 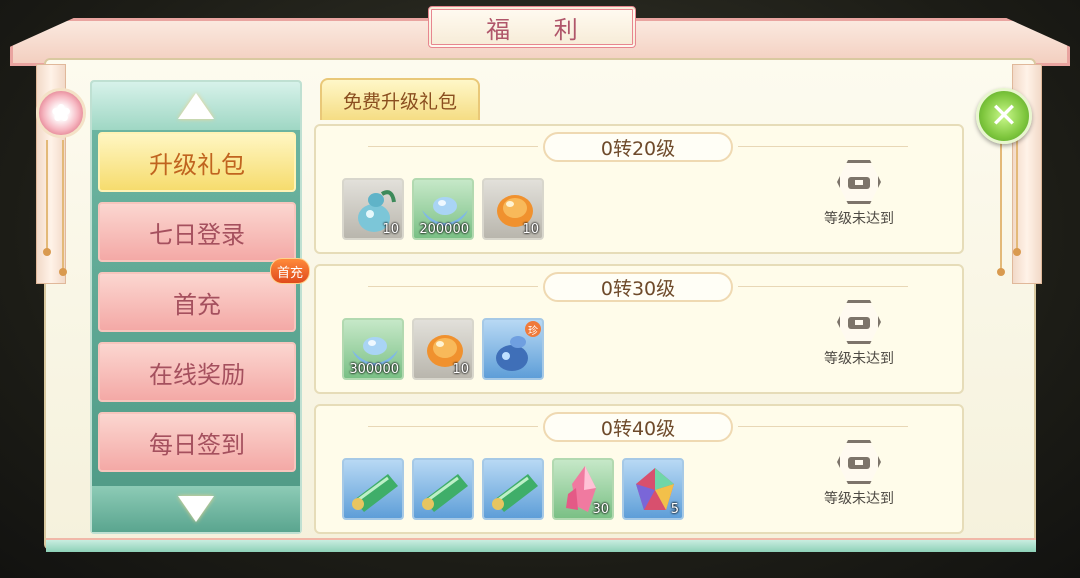 I want to click on reward-level: 0转30级, so click(x=638, y=287).